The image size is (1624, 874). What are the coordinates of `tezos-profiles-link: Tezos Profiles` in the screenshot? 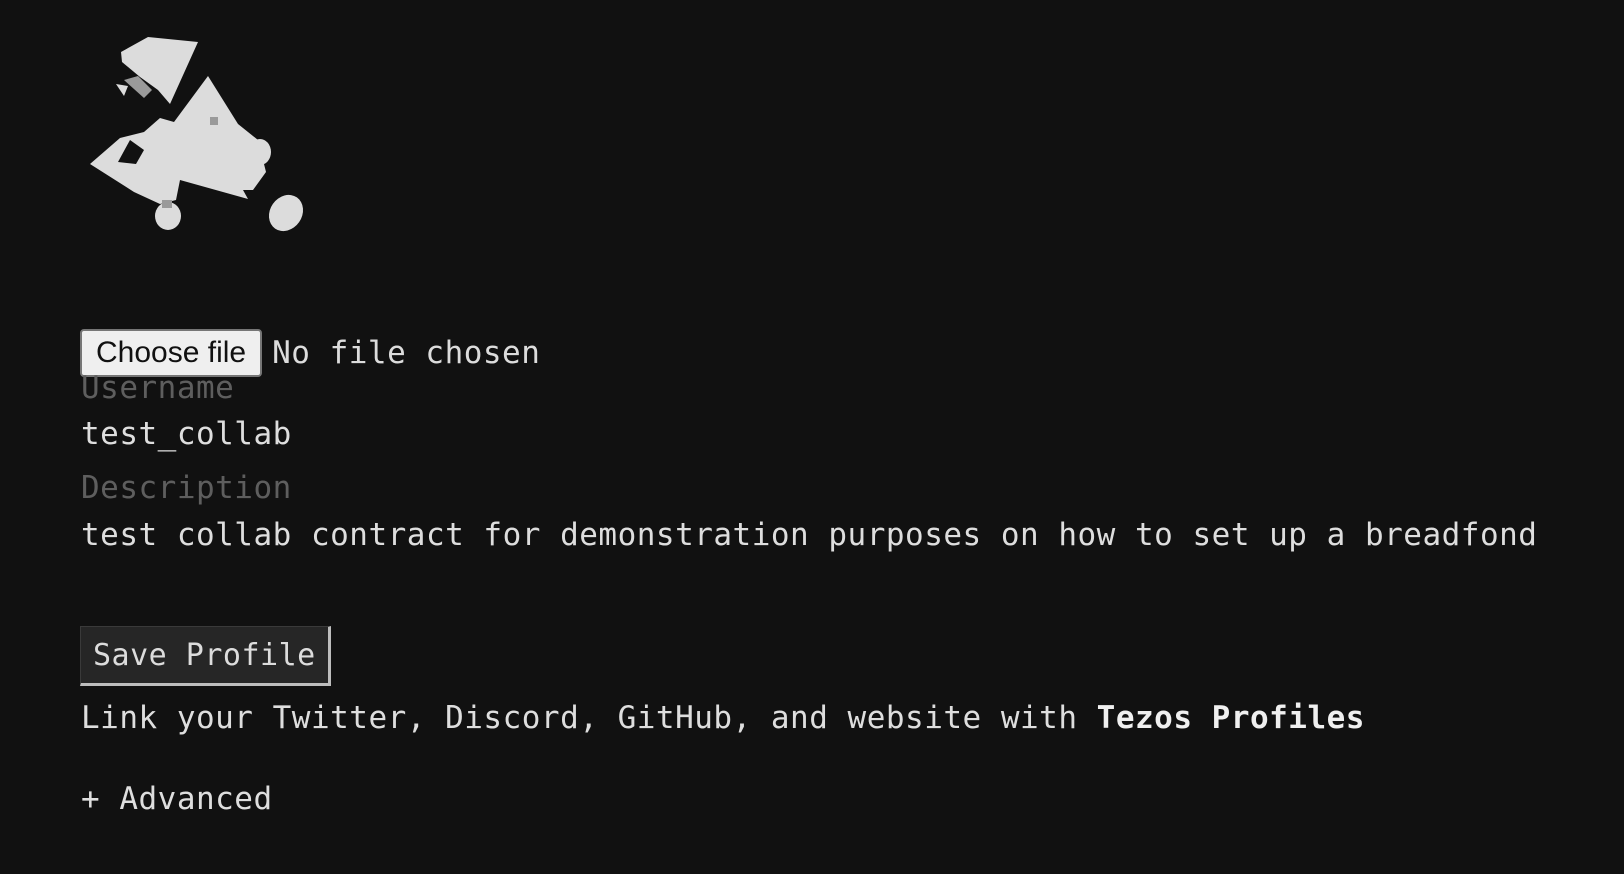 It's located at (1231, 718).